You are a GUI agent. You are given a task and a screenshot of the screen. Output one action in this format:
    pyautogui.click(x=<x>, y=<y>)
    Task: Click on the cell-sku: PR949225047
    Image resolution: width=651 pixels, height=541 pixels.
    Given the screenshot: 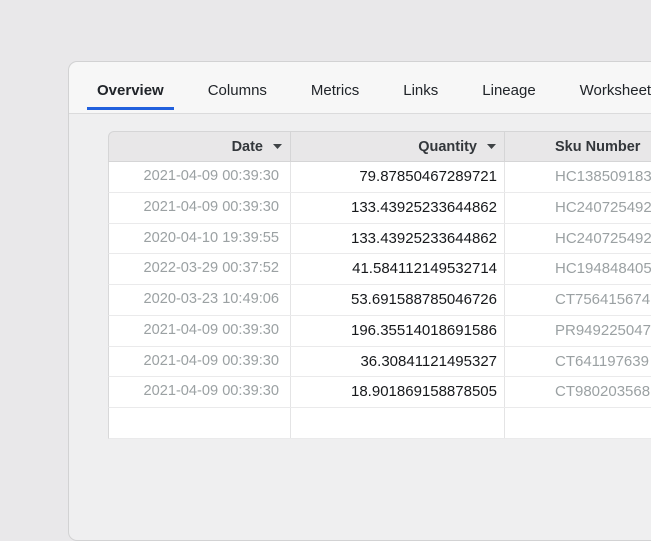 What is the action you would take?
    pyautogui.click(x=577, y=330)
    